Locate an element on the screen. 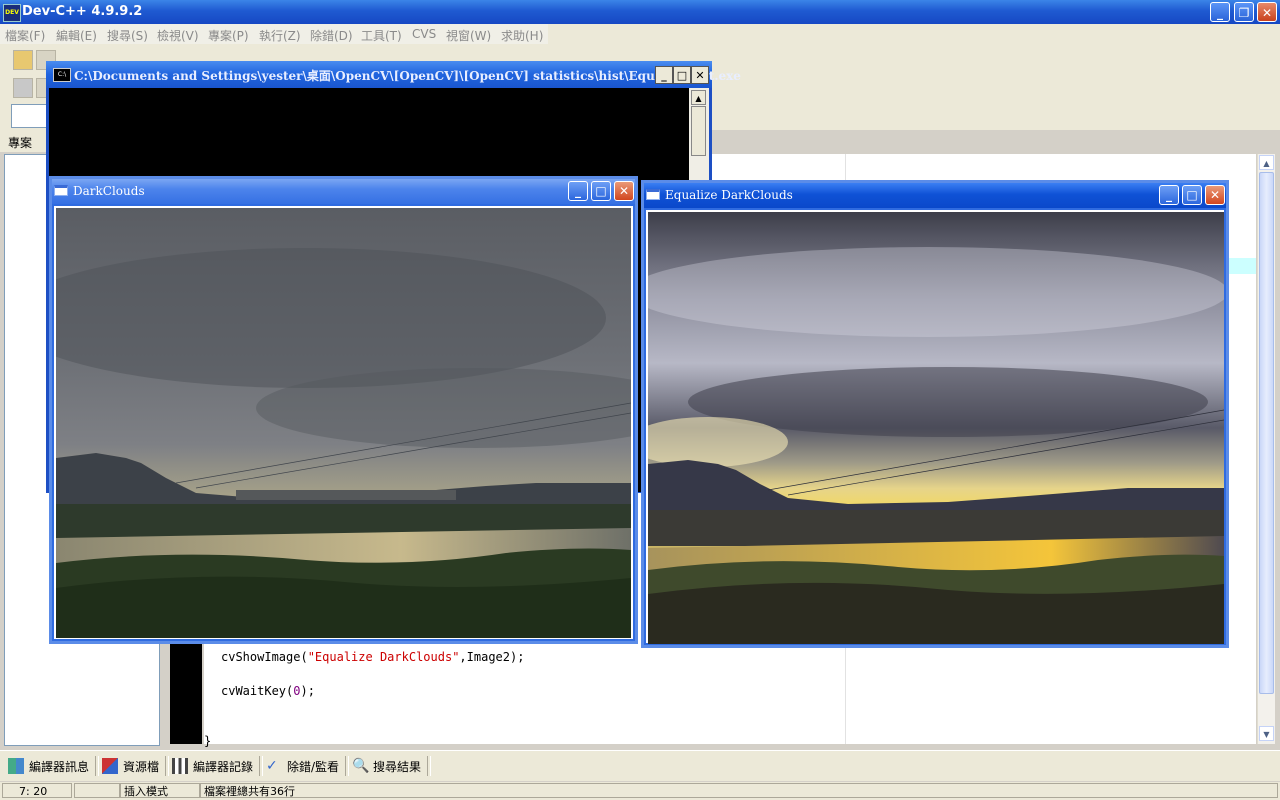  tab-resources: 資源檔 is located at coordinates (130, 766).